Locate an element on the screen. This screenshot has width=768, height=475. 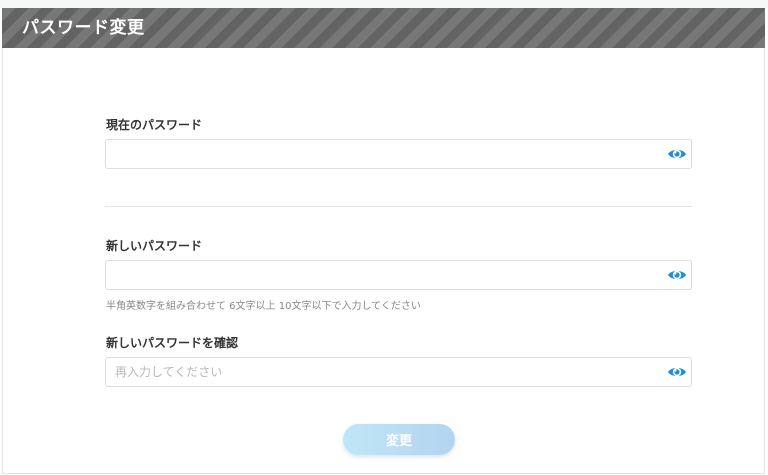
new-password-label: 新しいパスワード is located at coordinates (154, 246).